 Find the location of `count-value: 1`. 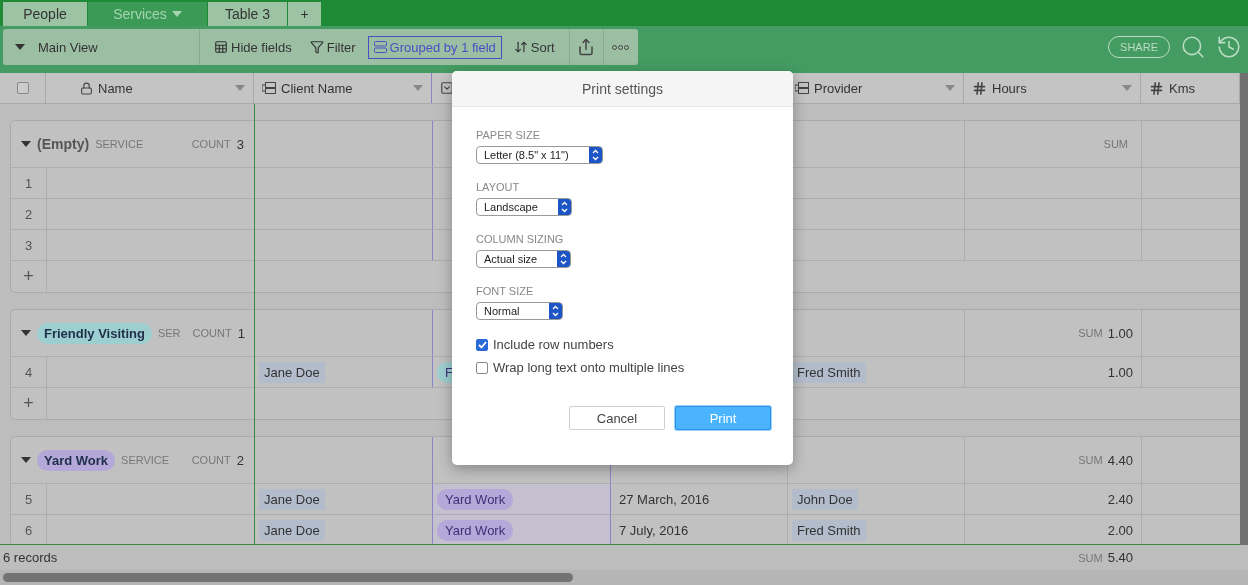

count-value: 1 is located at coordinates (241, 333).